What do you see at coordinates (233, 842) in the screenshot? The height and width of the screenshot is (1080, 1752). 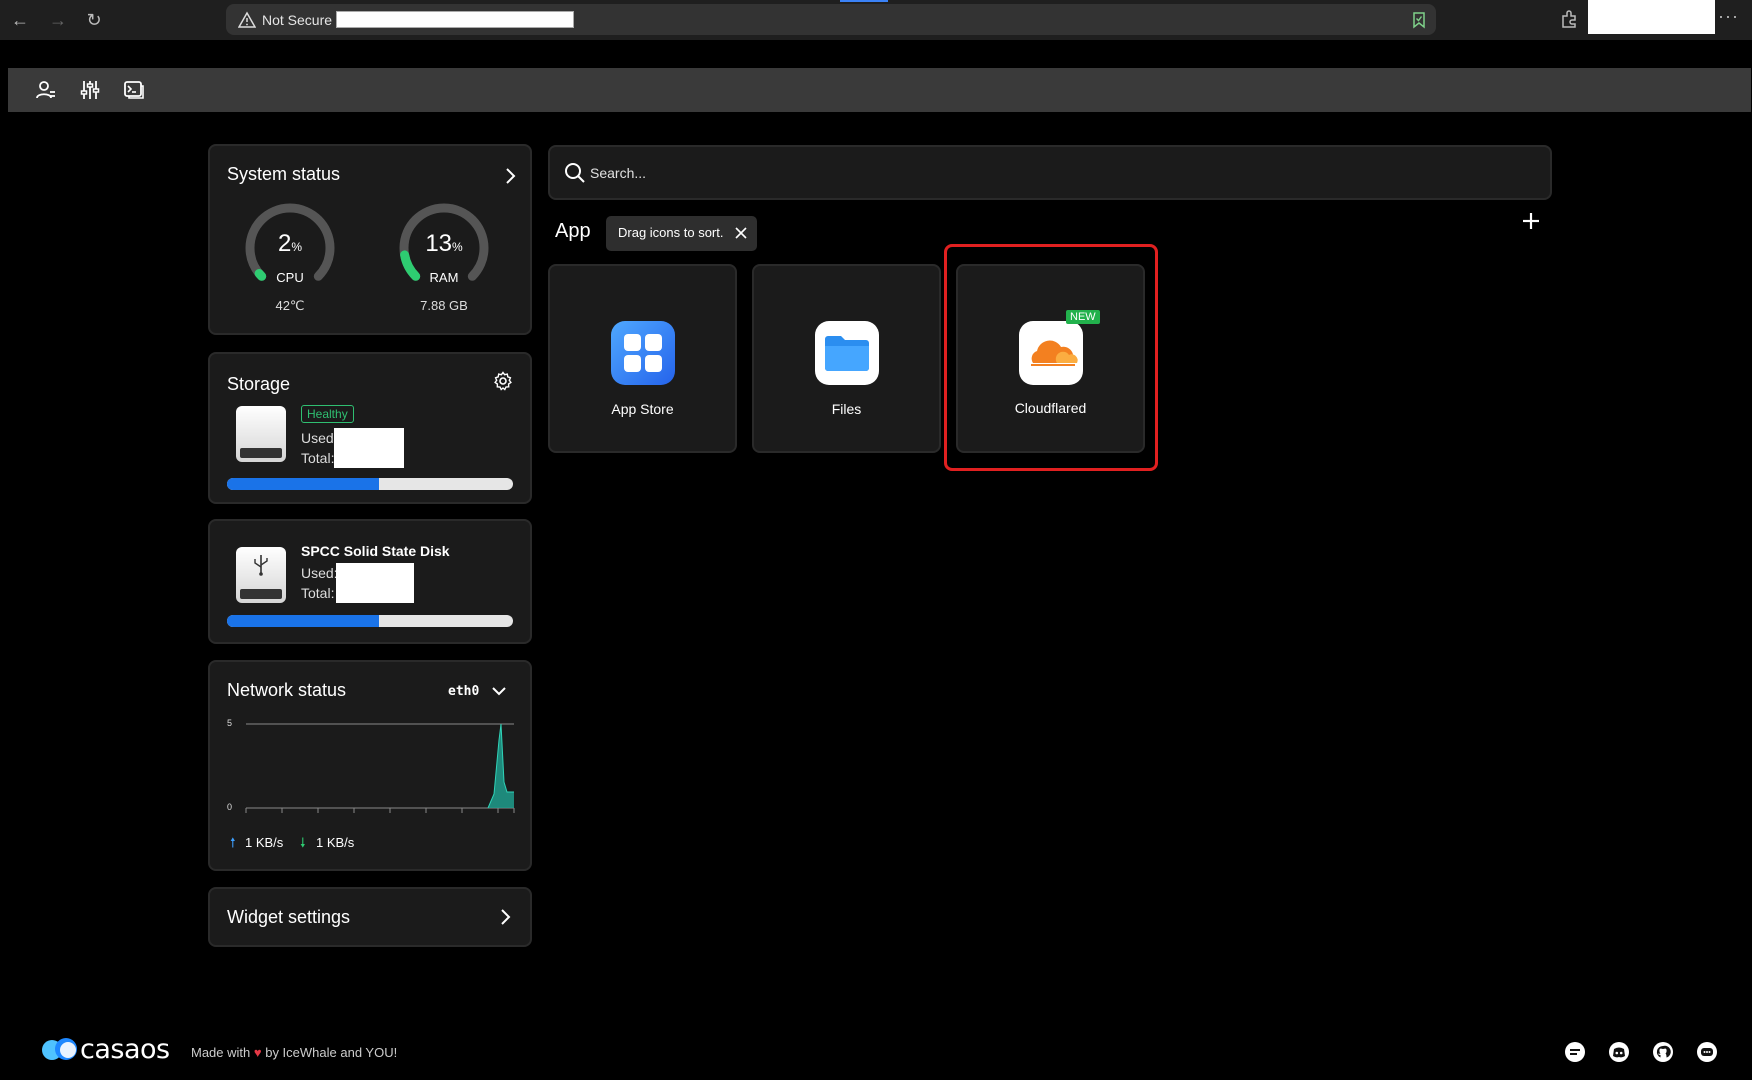 I see `upload-icon: 🠕` at bounding box center [233, 842].